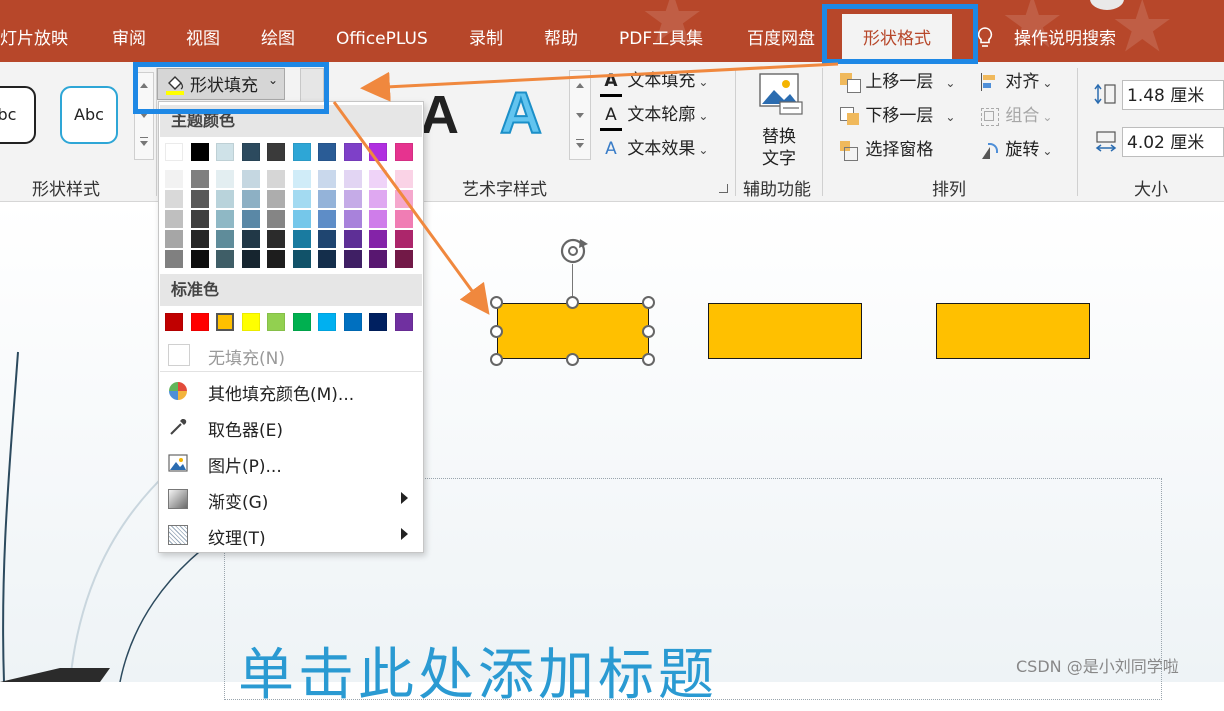  I want to click on arrow-fill-to-shape, so click(411, 208).